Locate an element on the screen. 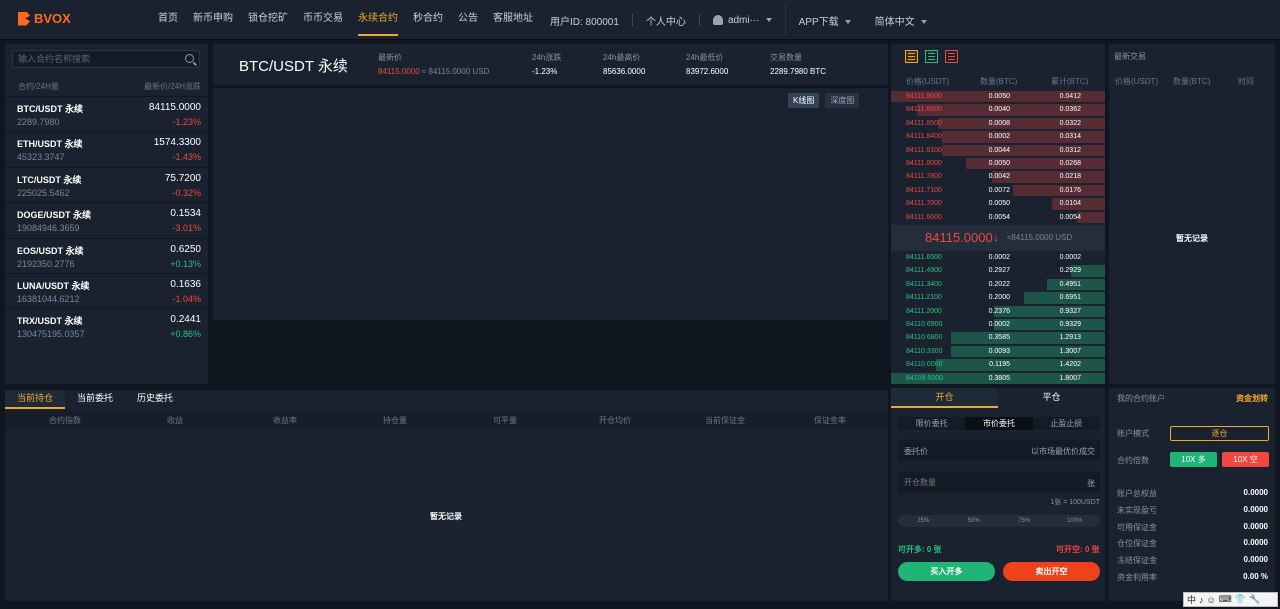  percent-50: 50% is located at coordinates (974, 521).